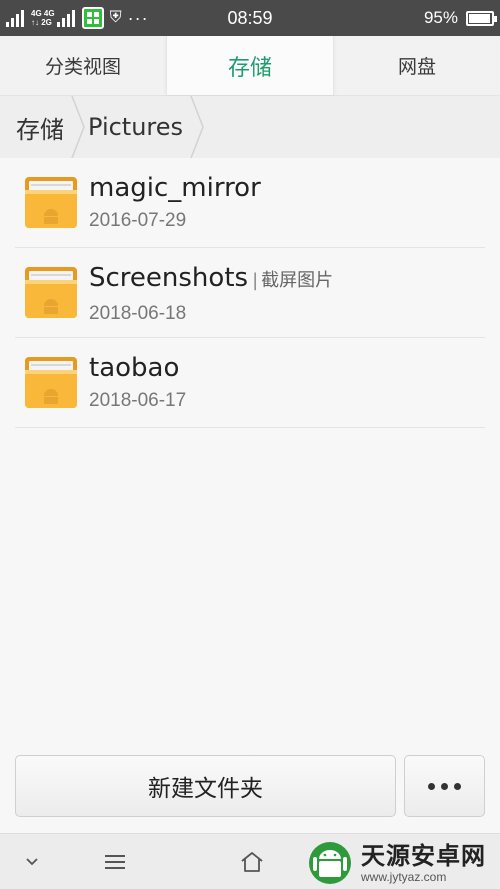  I want to click on more-notifications-icon: ···, so click(138, 17).